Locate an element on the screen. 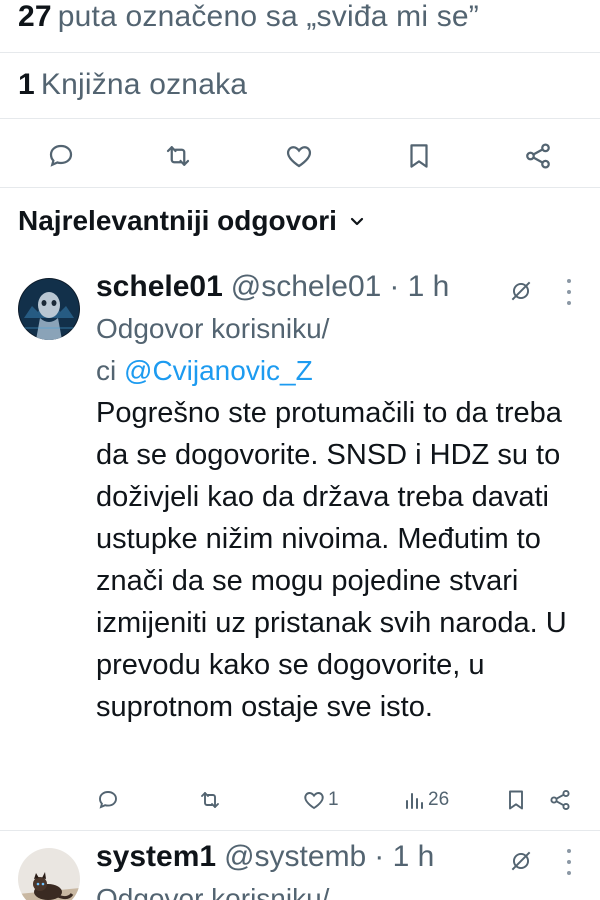 This screenshot has width=600, height=900. user-handle: @systemb is located at coordinates (295, 857).